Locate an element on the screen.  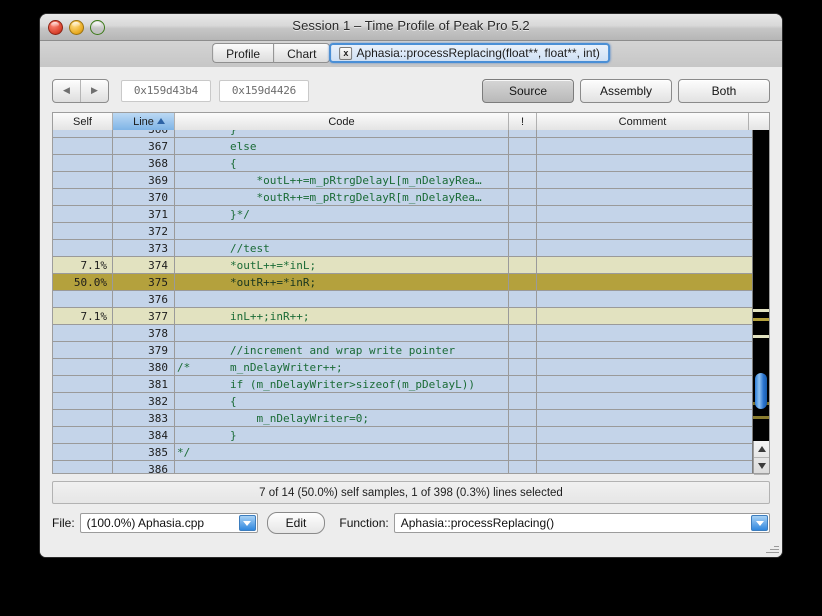
nav-forward-button: ▶ is located at coordinates (94, 90).